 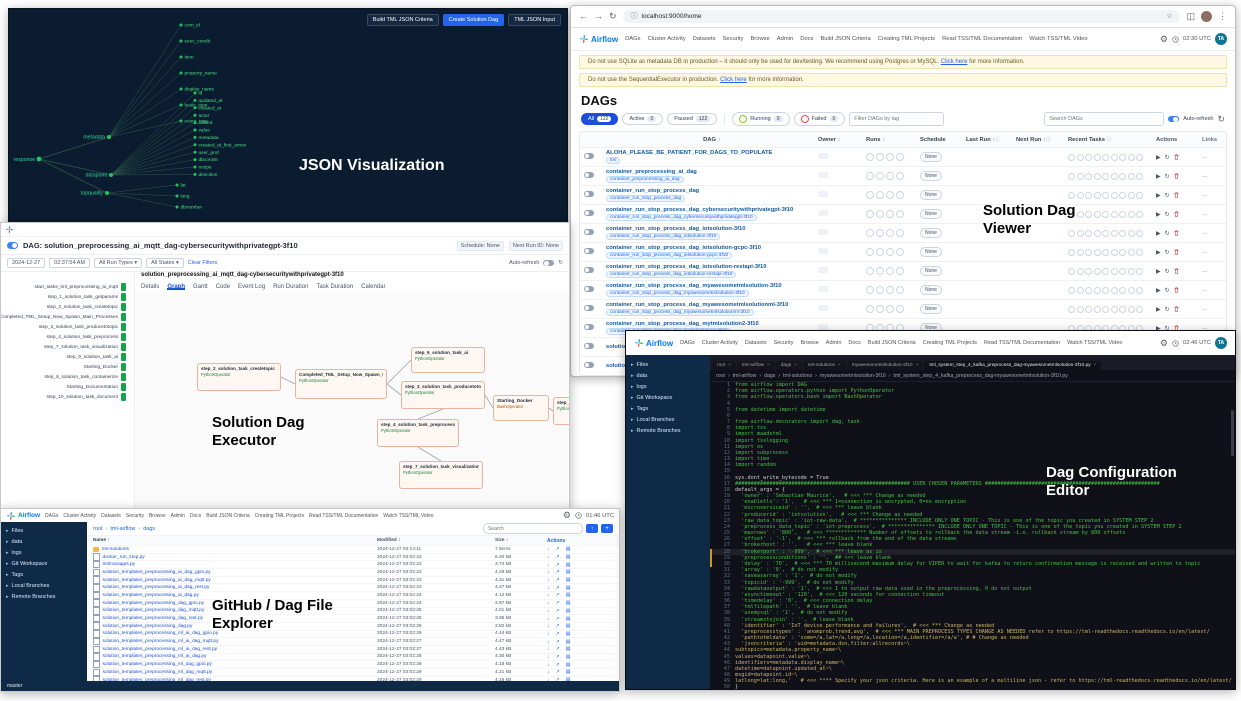 I want to click on dag-tag-chip: container_run_stop_process_dag, so click(x=646, y=198).